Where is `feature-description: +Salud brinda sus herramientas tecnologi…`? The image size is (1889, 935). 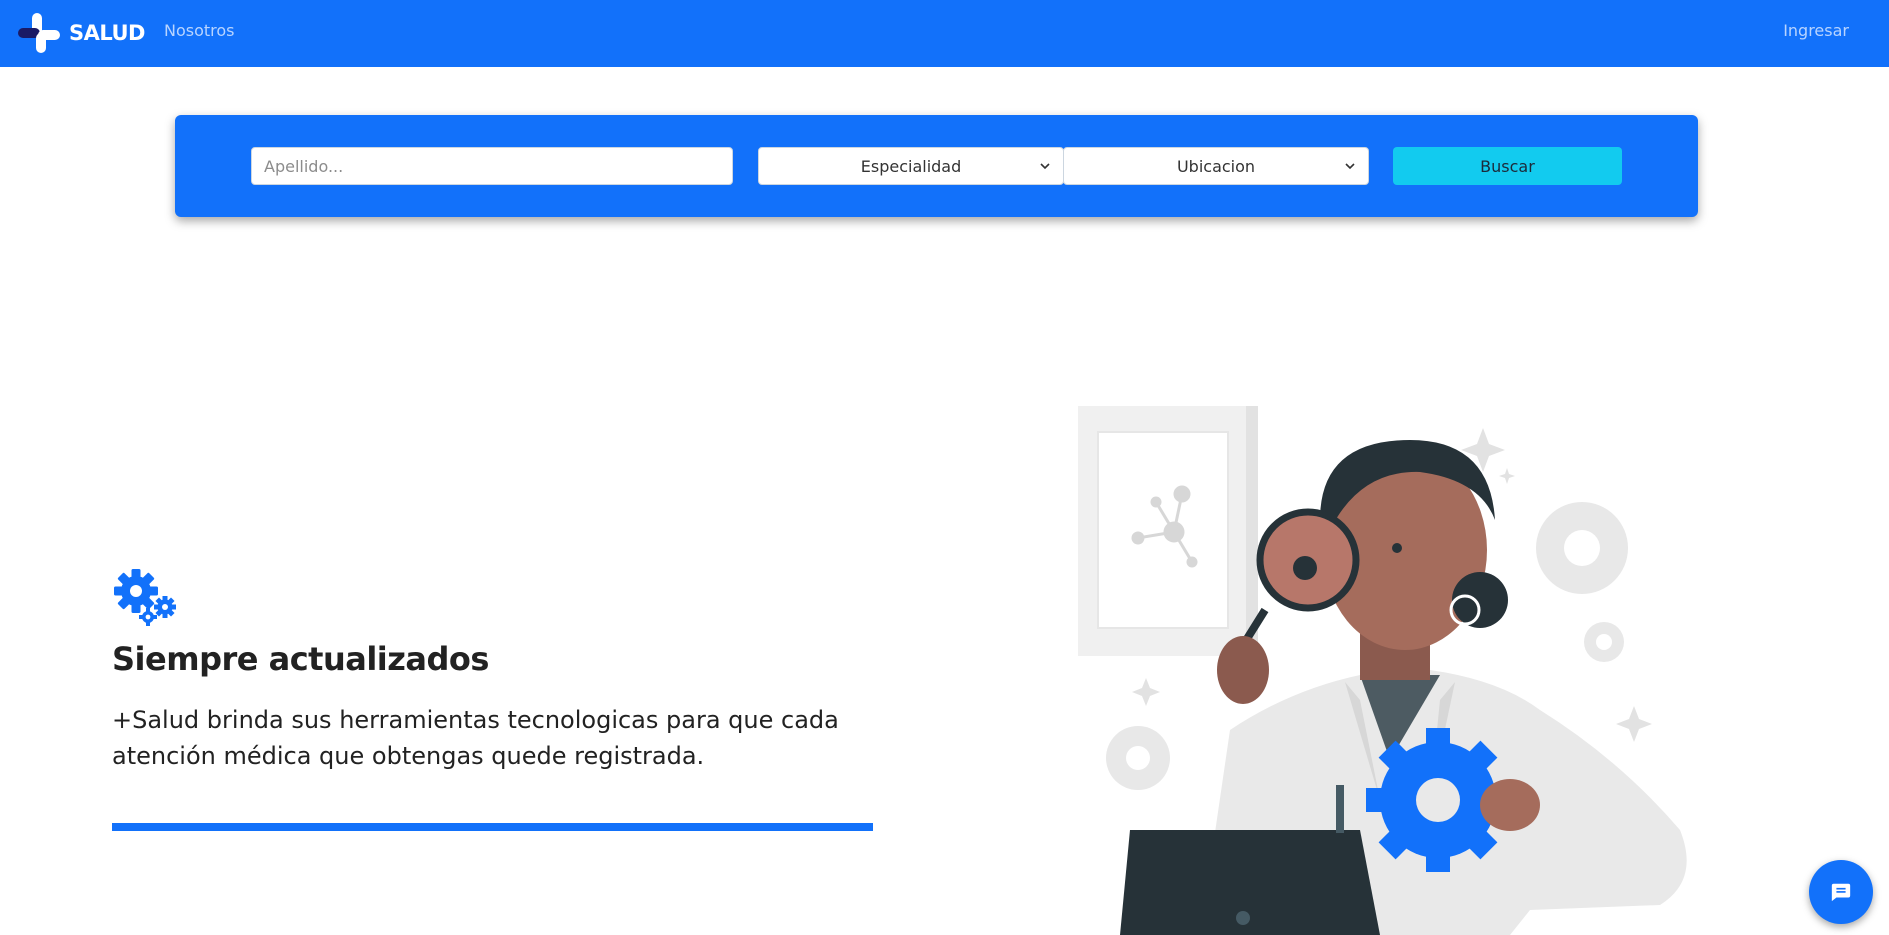
feature-description: +Salud brinda sus herramientas tecnologi… is located at coordinates (475, 738).